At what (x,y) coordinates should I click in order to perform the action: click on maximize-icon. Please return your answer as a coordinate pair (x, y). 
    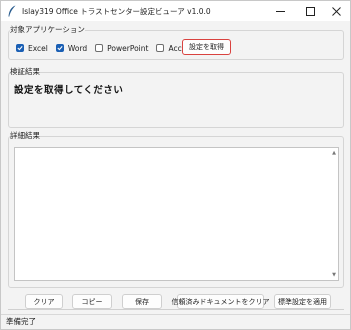
    Looking at the image, I should click on (310, 11).